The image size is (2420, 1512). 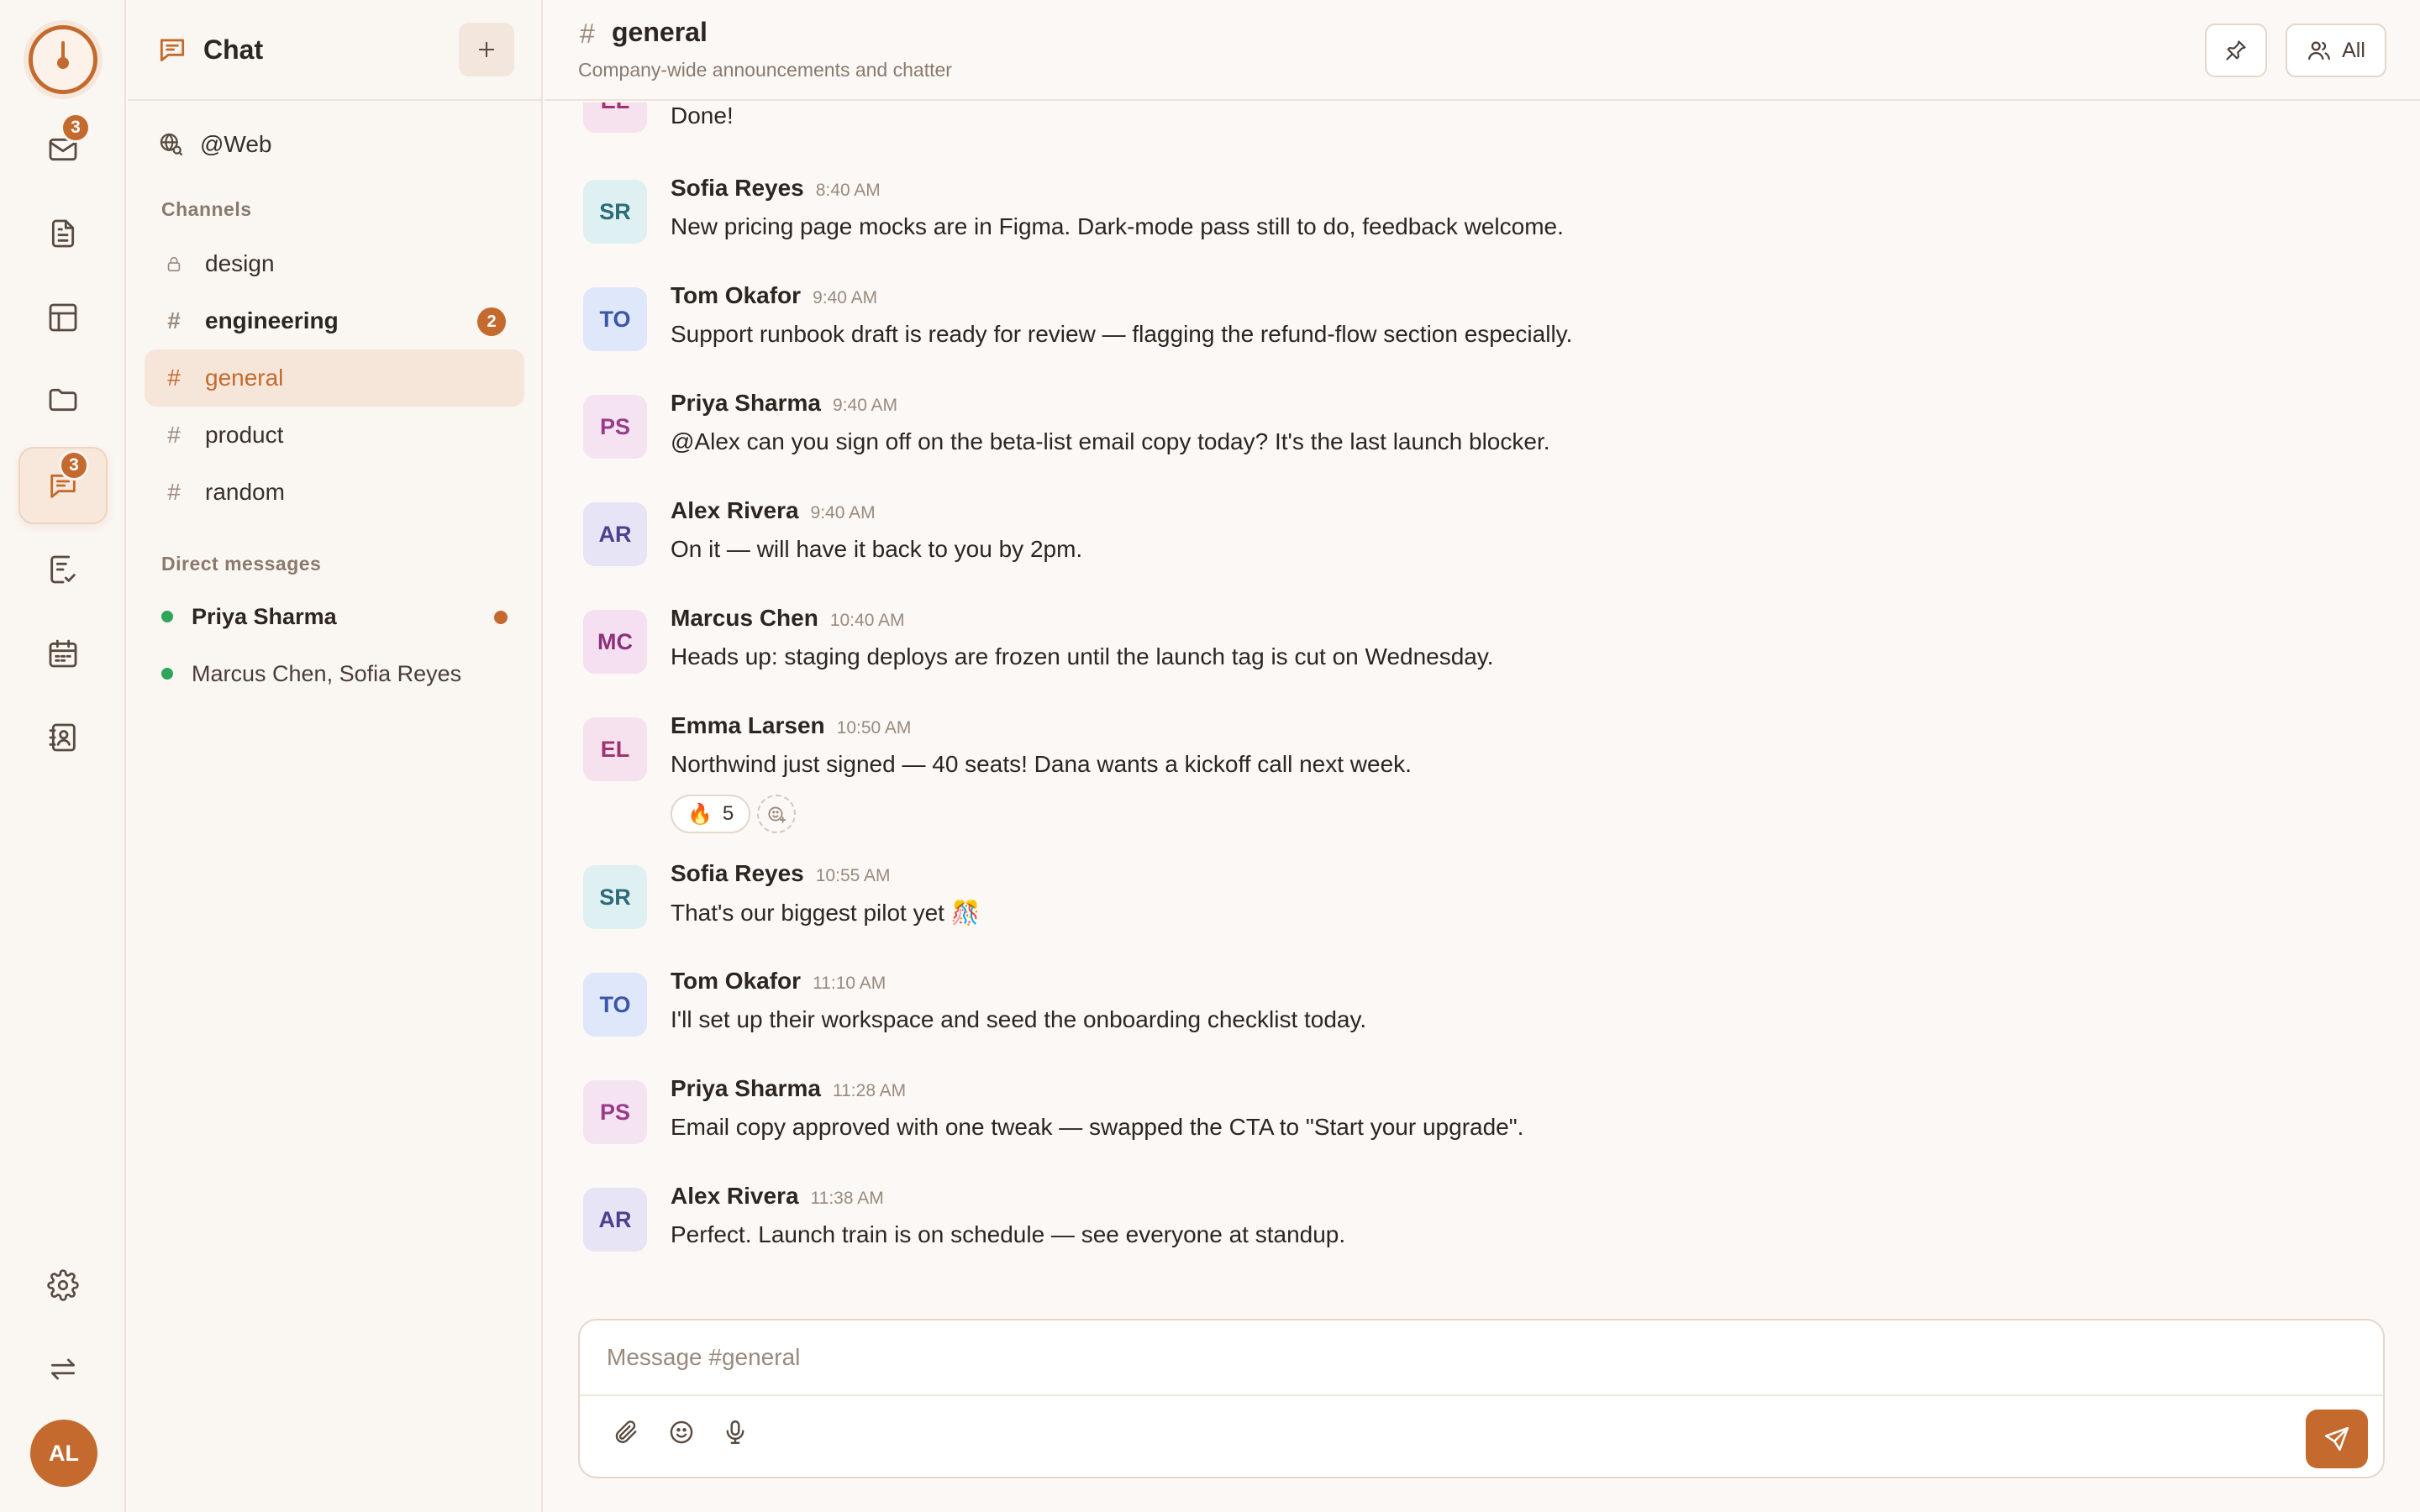 I want to click on folder-icon, so click(x=63, y=400).